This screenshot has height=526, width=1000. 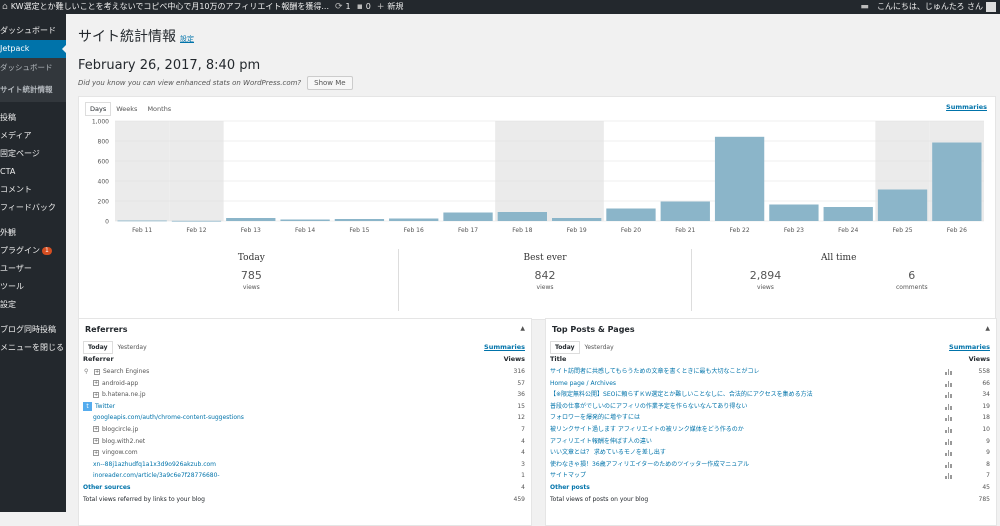 I want to click on menu-media: メディア, so click(x=33, y=136).